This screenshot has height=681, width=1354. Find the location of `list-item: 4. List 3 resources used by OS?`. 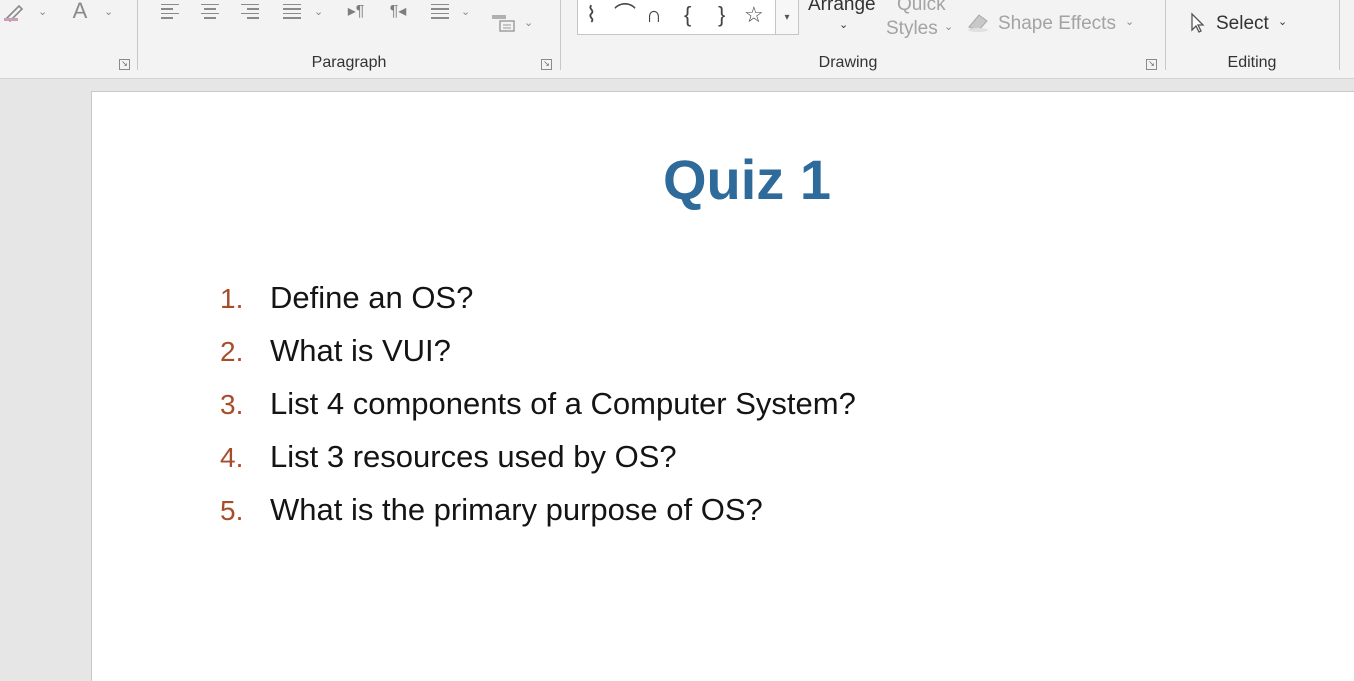

list-item: 4. List 3 resources used by OS? is located at coordinates (538, 465).